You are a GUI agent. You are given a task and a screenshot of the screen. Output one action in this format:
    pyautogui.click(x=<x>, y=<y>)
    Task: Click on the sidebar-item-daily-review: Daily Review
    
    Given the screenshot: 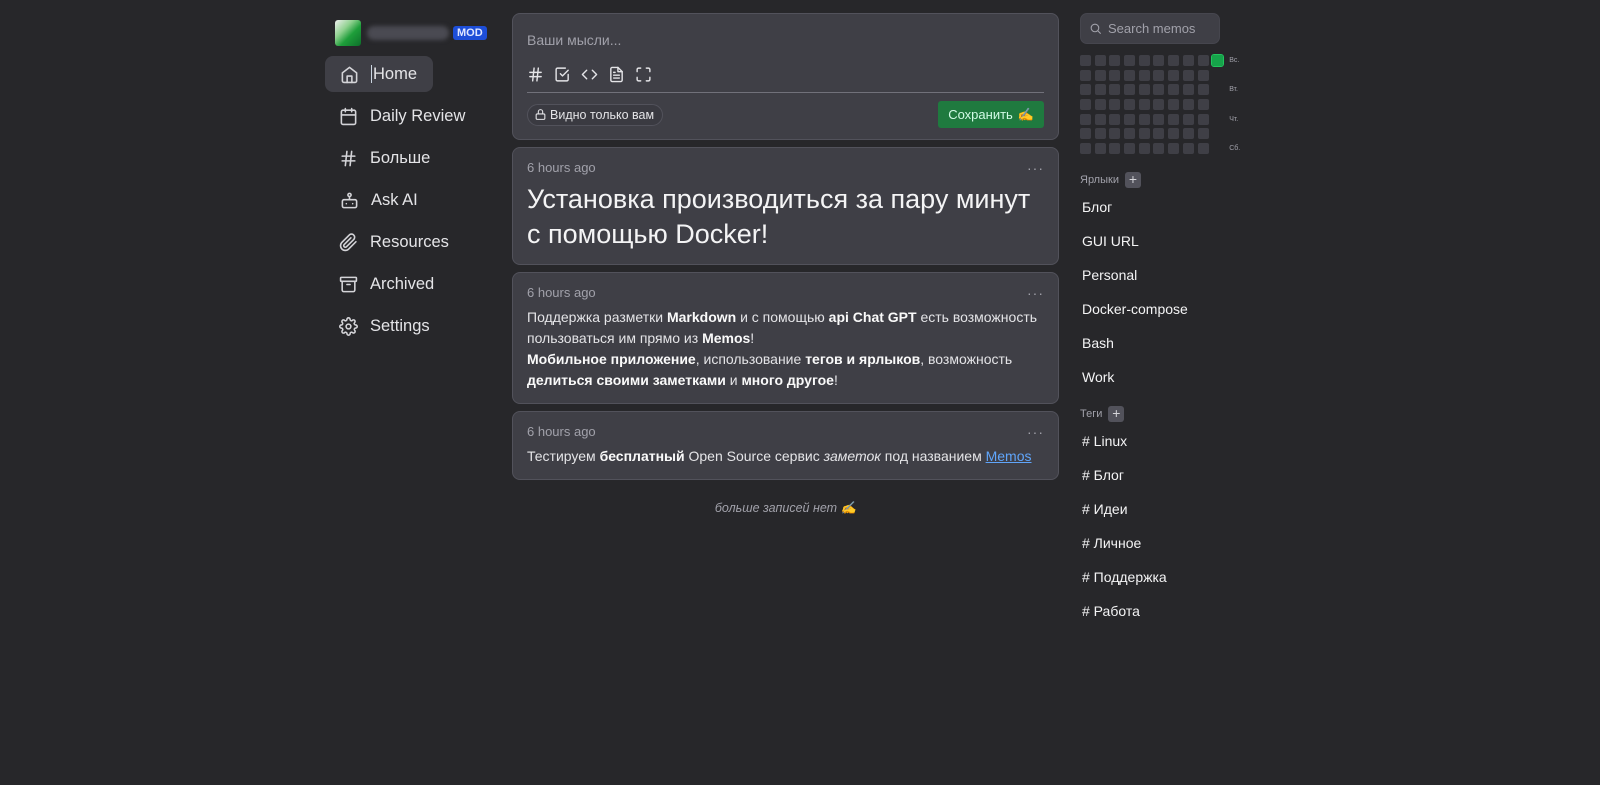 What is the action you would take?
    pyautogui.click(x=395, y=116)
    